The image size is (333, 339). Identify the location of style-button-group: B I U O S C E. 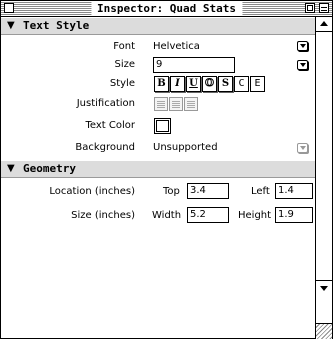
(234, 85).